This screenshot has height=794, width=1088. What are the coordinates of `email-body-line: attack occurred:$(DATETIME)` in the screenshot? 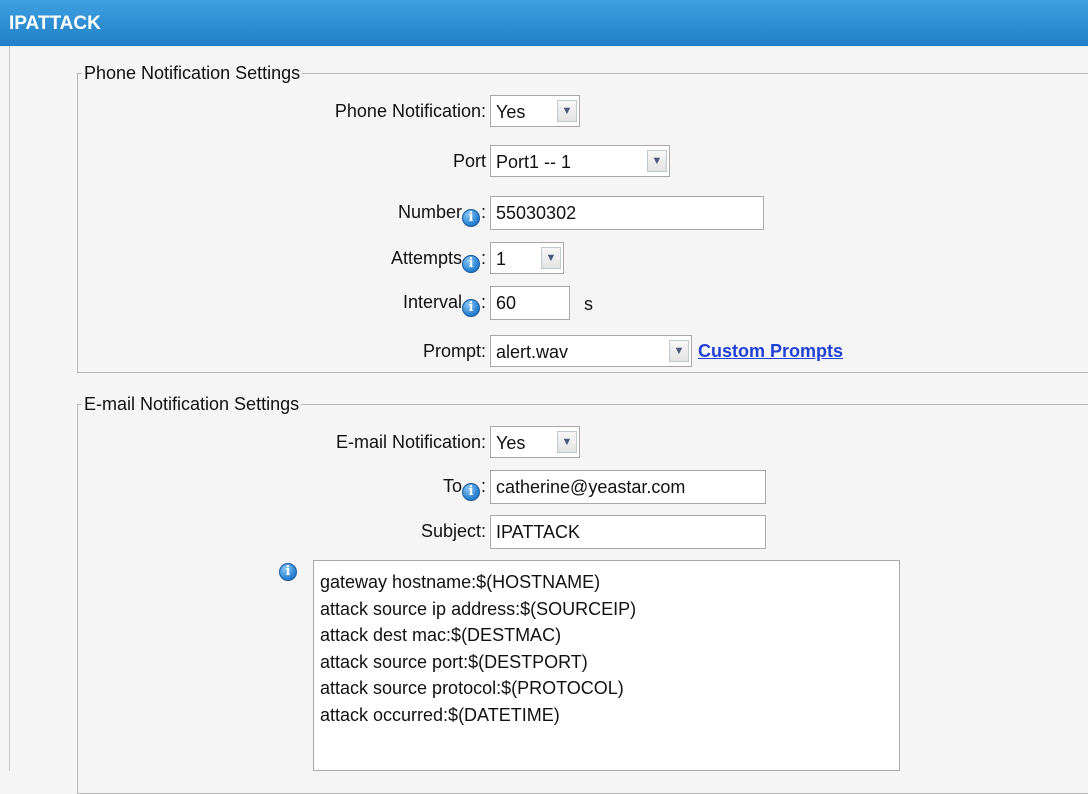 It's located at (440, 714).